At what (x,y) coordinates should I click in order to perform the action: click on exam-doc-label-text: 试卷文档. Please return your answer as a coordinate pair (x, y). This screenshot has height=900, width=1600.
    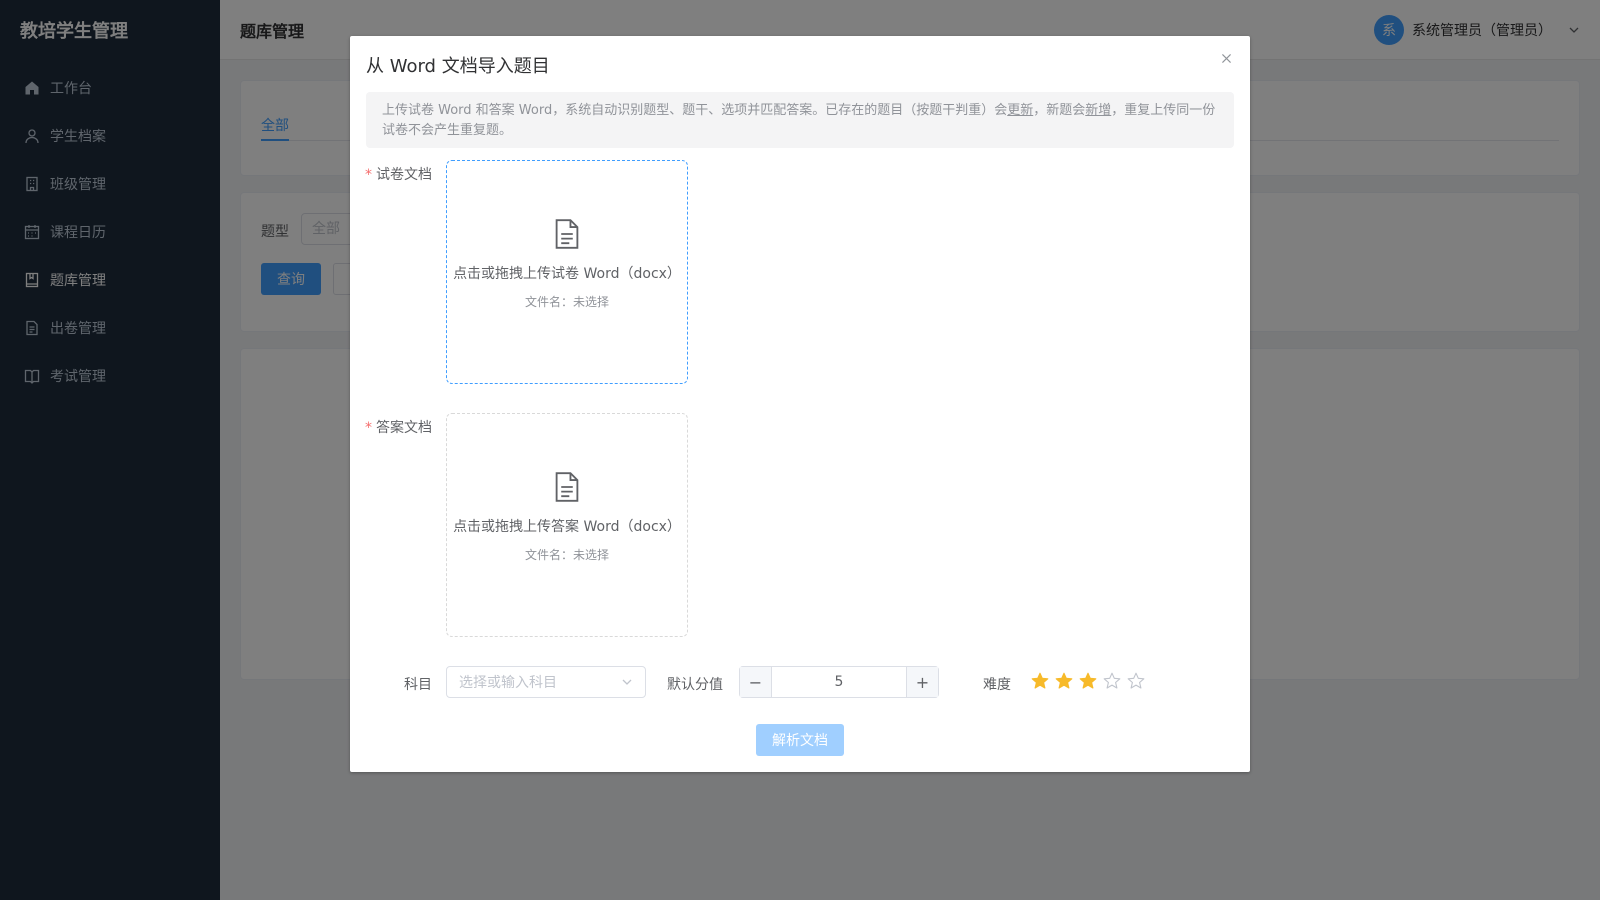
    Looking at the image, I should click on (404, 175).